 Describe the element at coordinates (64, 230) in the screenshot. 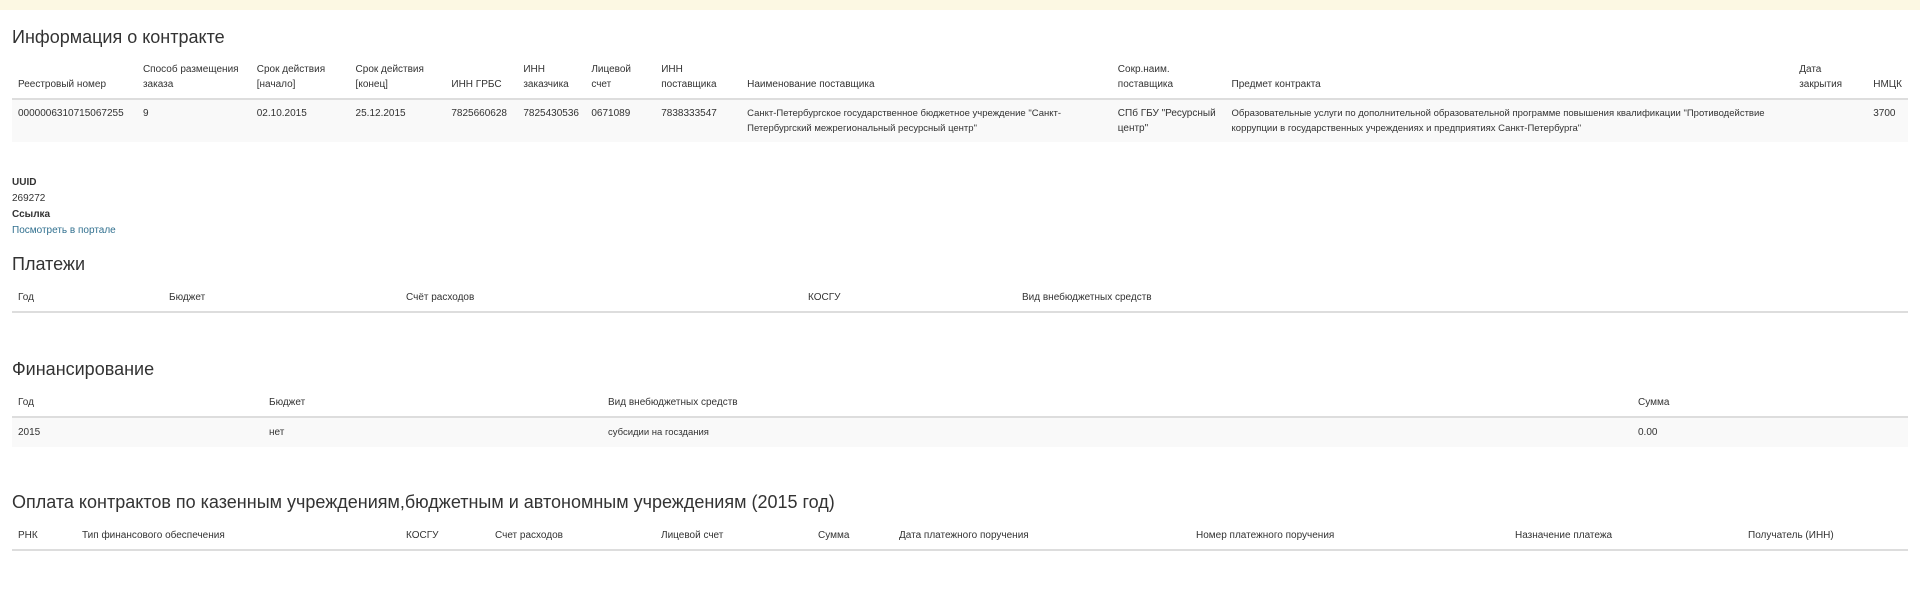

I see `portal-link: Посмотреть в портале` at that location.